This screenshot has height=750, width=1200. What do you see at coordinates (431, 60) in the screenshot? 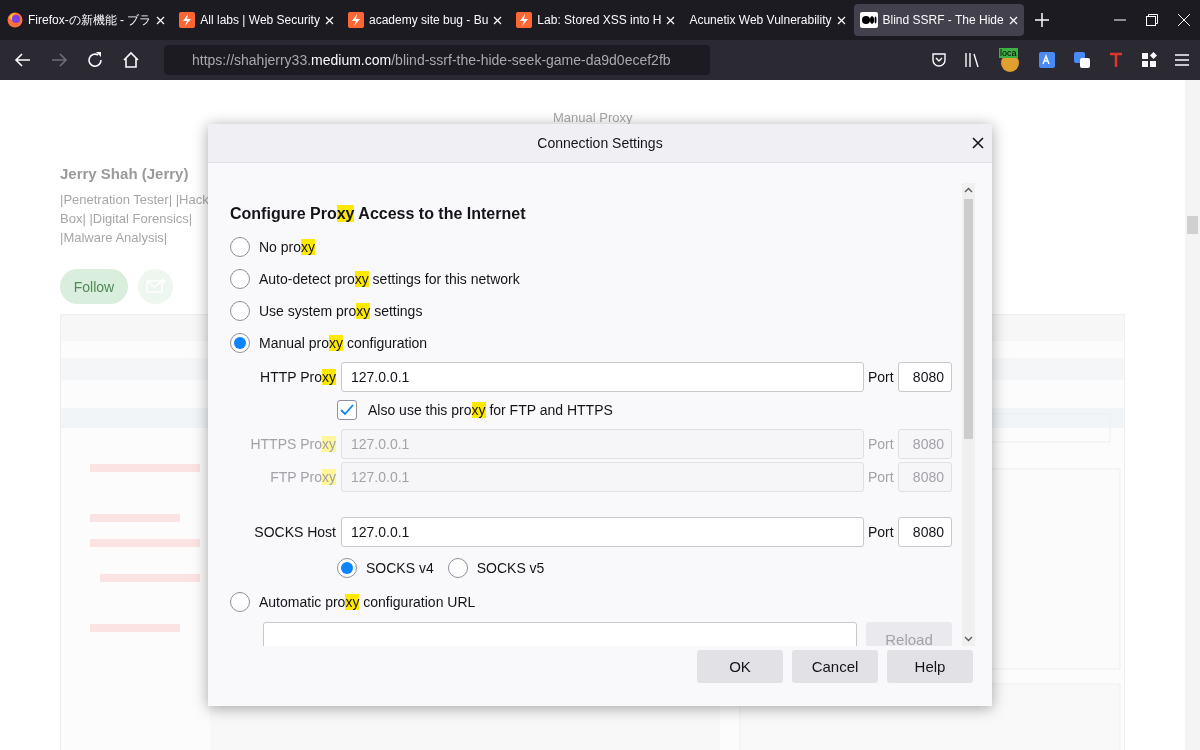
I see `url-text: https://shahjerry33.medium.com/blind-ssrf-the-hide-seek-game-da9d0ecef2fb` at bounding box center [431, 60].